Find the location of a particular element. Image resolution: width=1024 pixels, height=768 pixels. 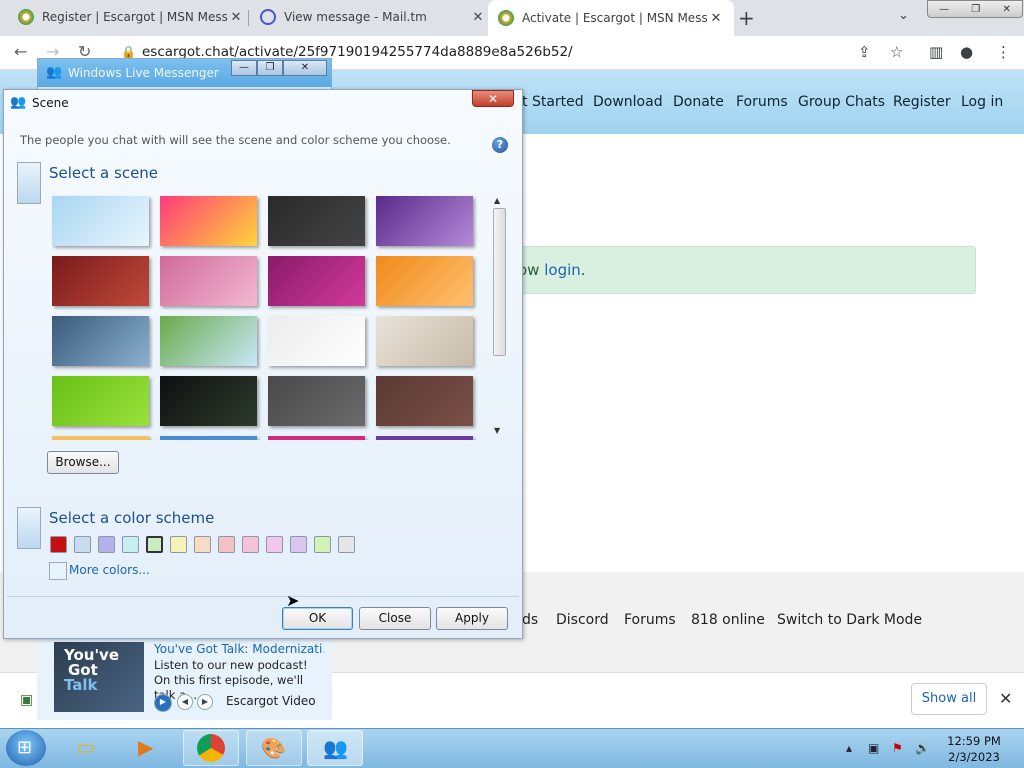

network-icon: ▣ is located at coordinates (873, 748).